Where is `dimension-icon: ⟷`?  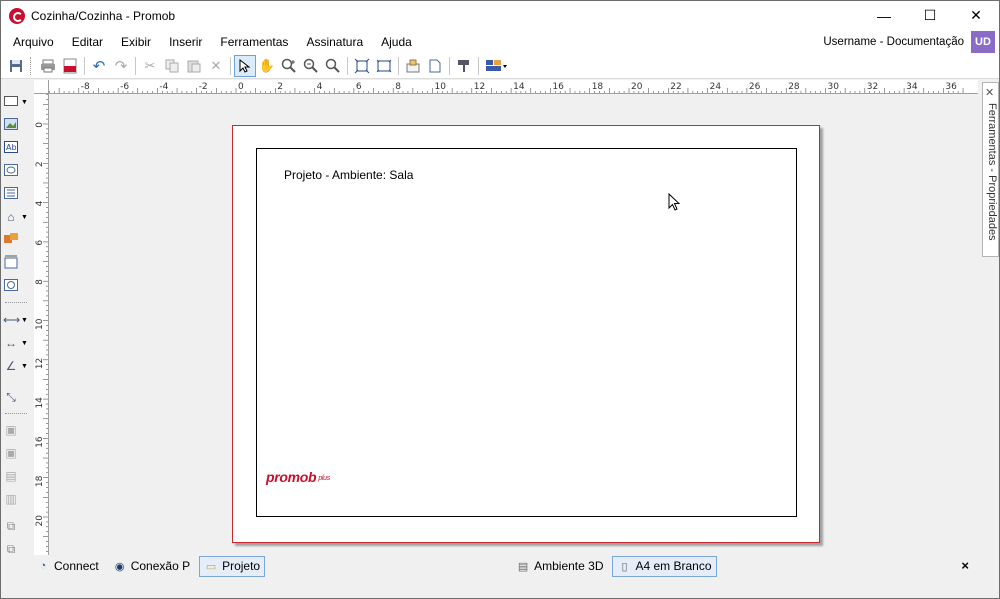 dimension-icon: ⟷ is located at coordinates (12, 320).